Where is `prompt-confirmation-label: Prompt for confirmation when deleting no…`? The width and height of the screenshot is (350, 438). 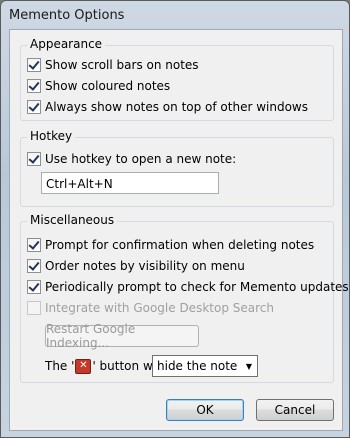
prompt-confirmation-label: Prompt for confirmation when deleting no… is located at coordinates (180, 245).